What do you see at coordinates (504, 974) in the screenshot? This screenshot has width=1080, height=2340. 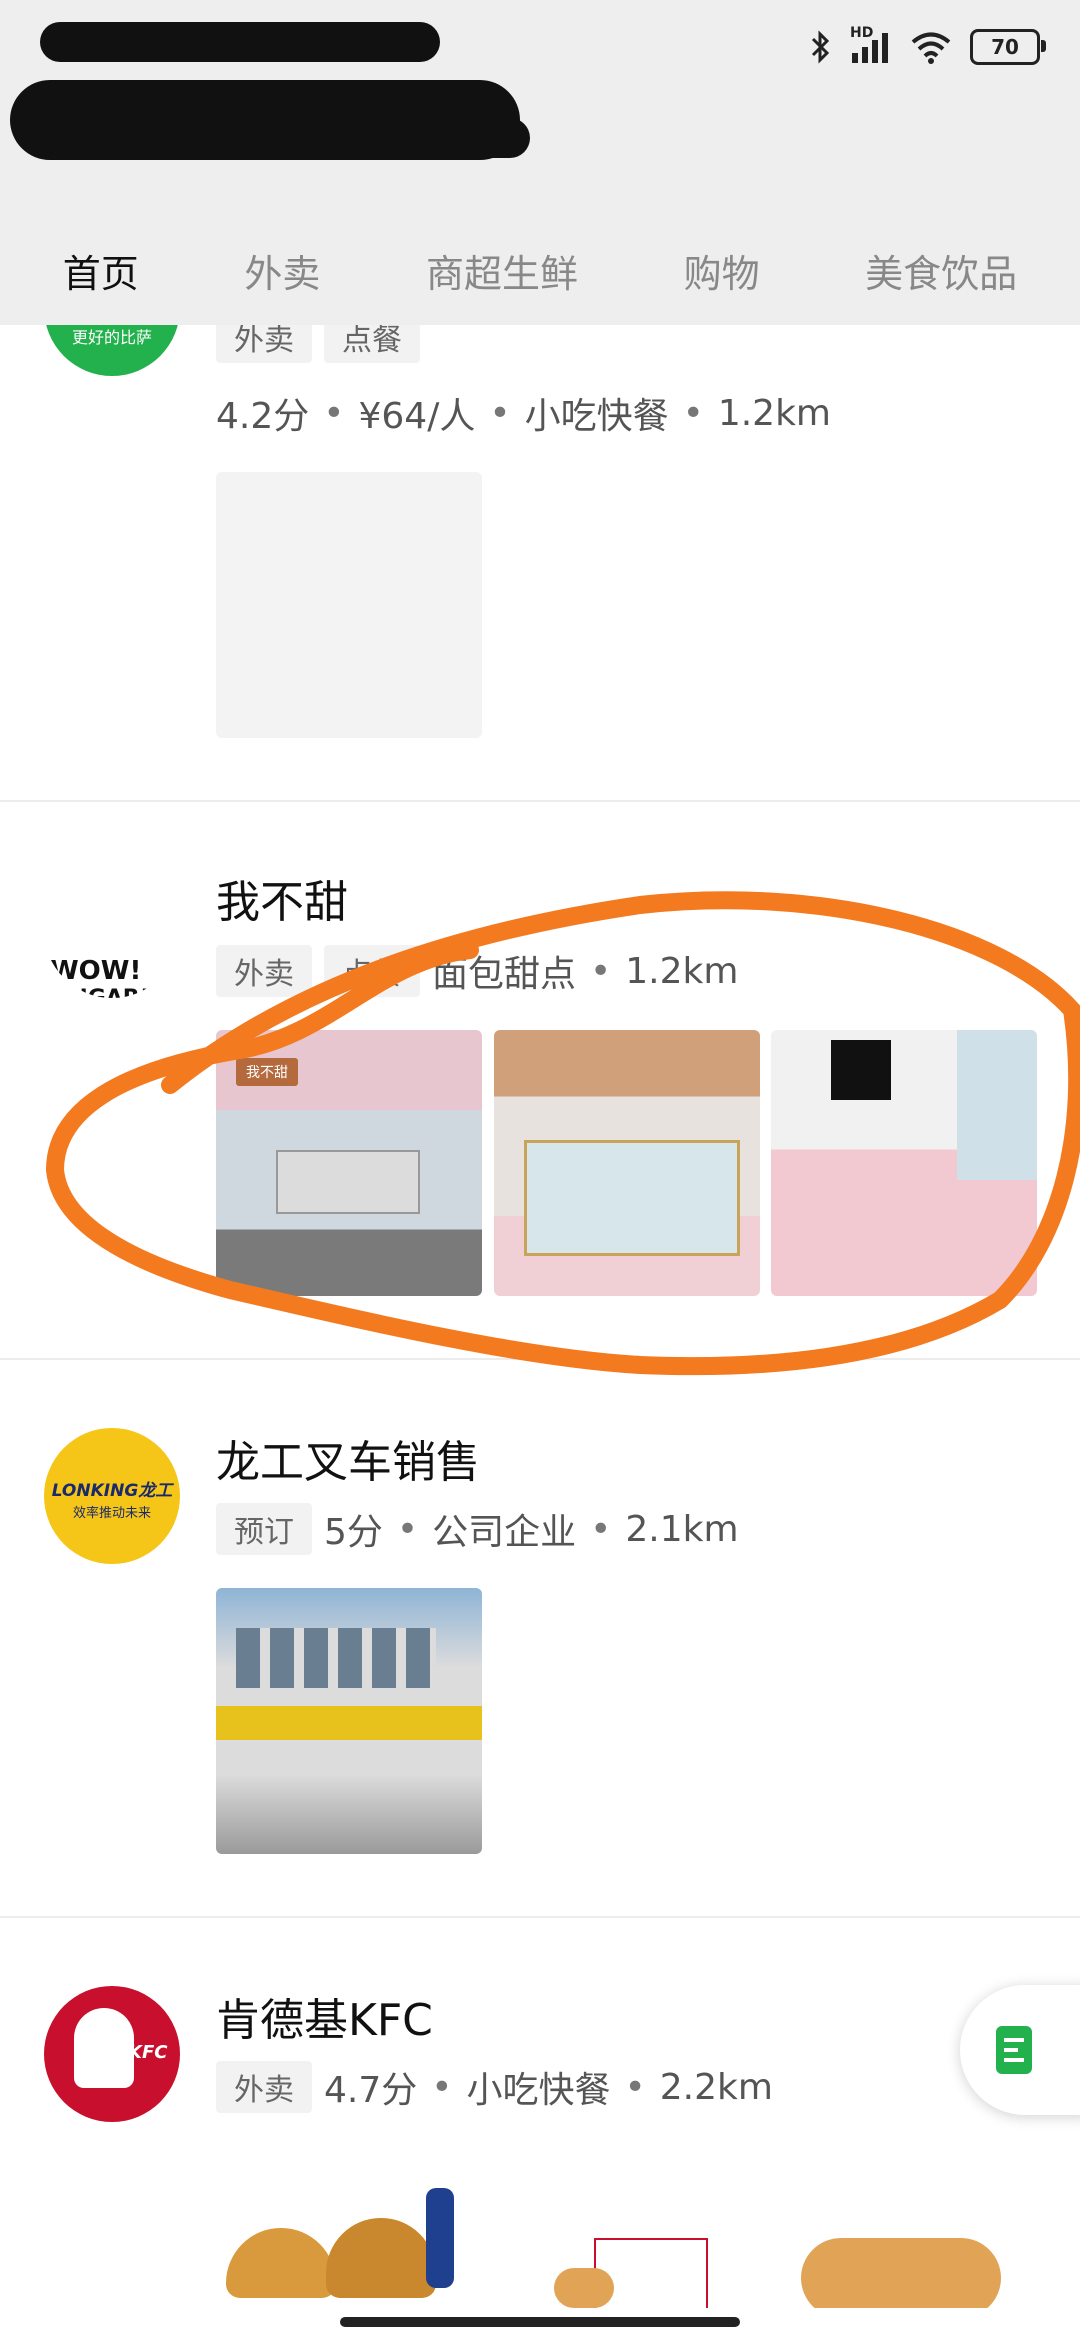 I see `category: 面包甜点` at bounding box center [504, 974].